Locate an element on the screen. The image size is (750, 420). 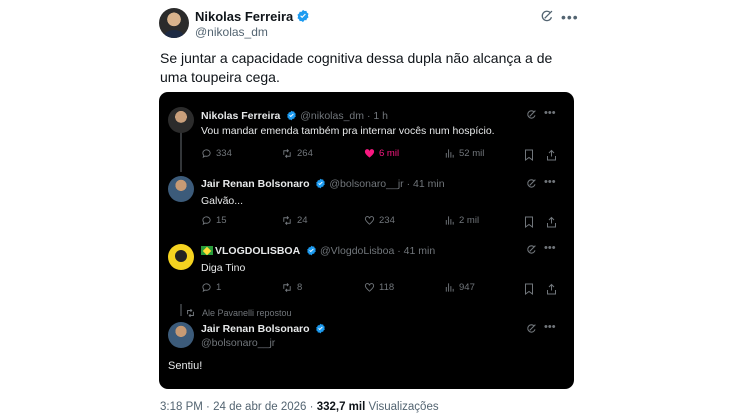
tweet-header: VLOGDOLISBOA @VlogdoLisboa · 41 min is located at coordinates (318, 251).